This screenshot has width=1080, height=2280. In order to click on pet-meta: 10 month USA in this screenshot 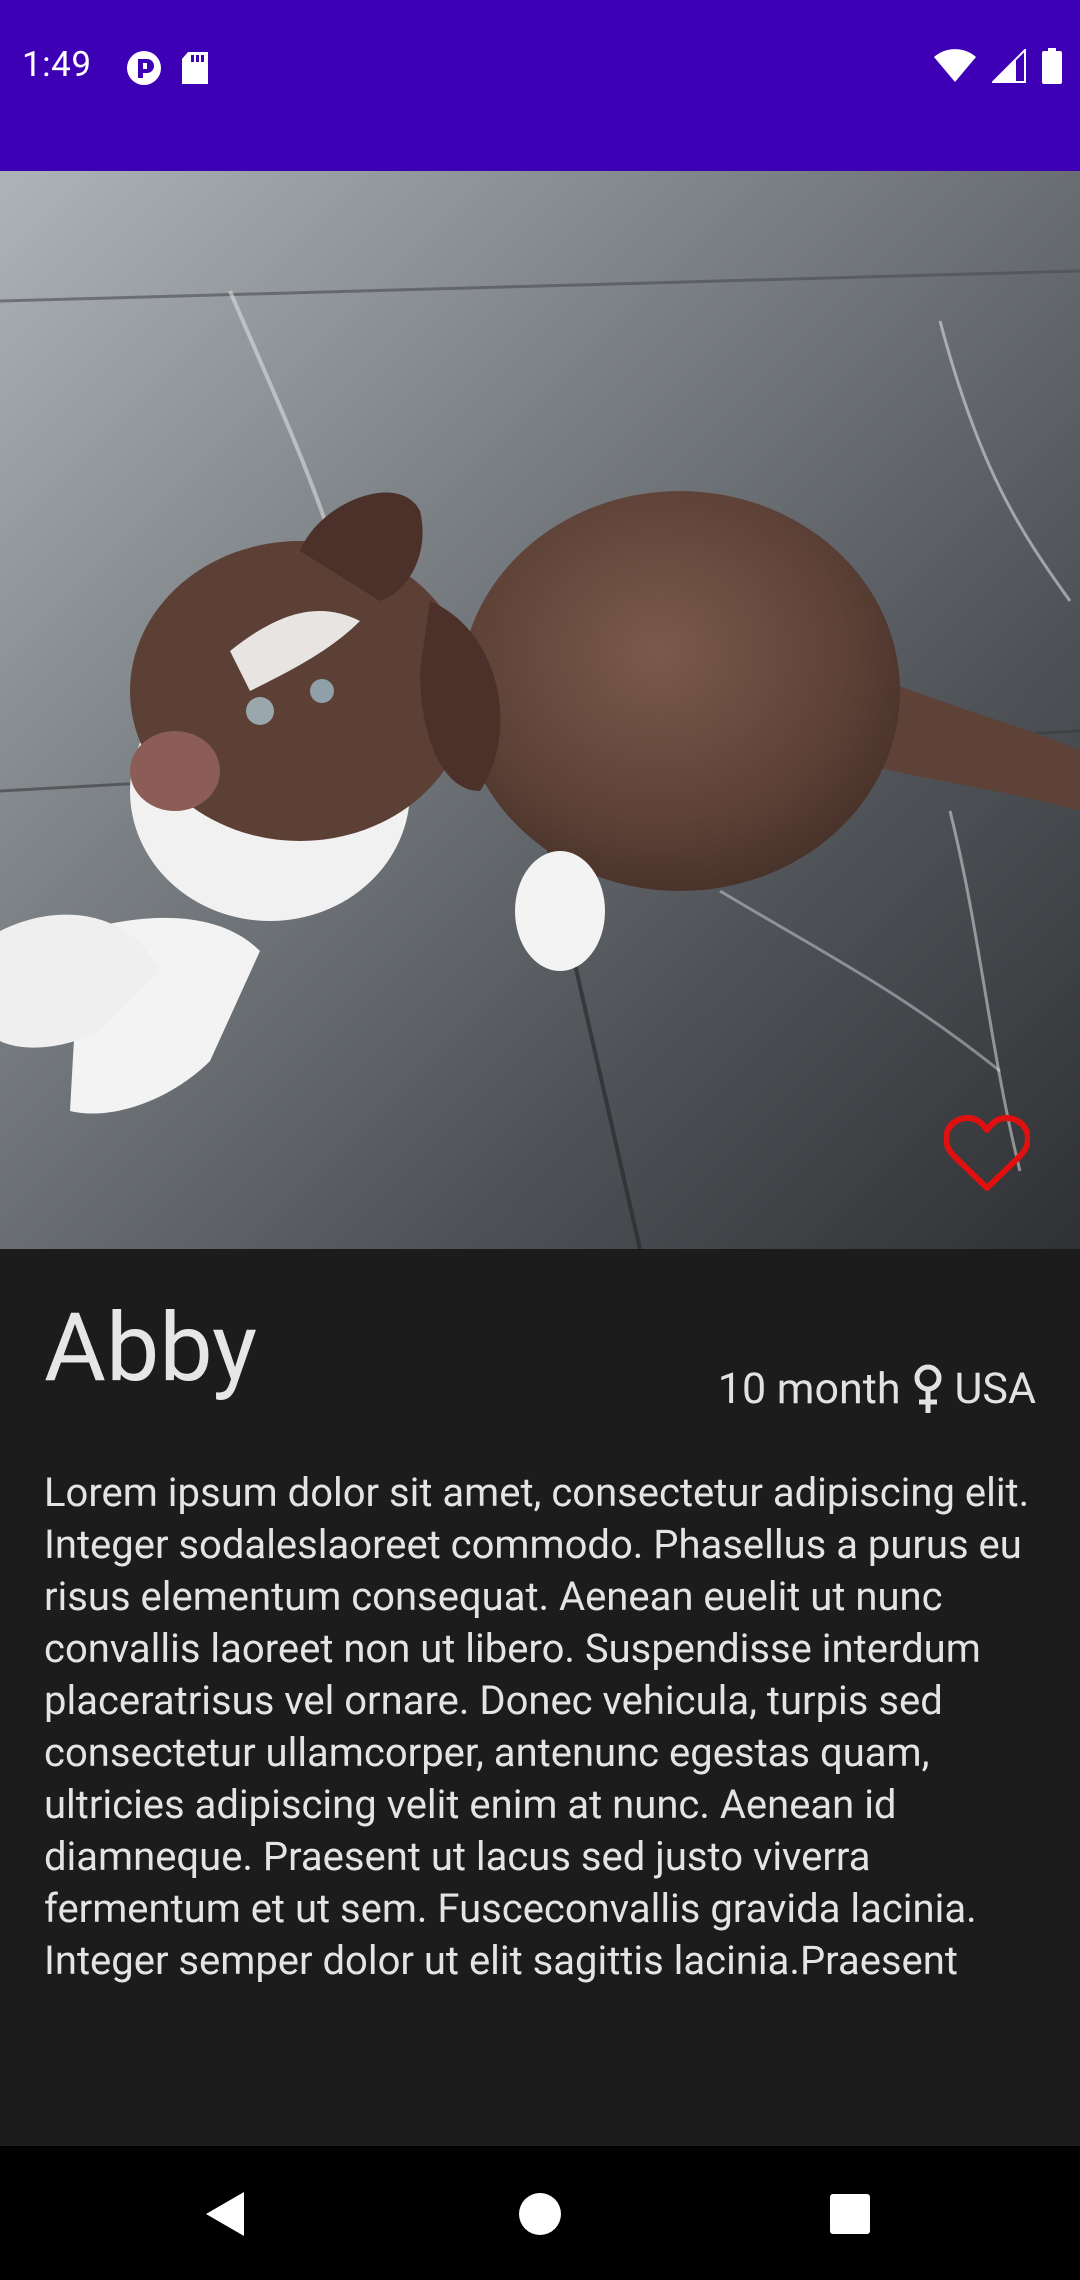, I will do `click(877, 1389)`.